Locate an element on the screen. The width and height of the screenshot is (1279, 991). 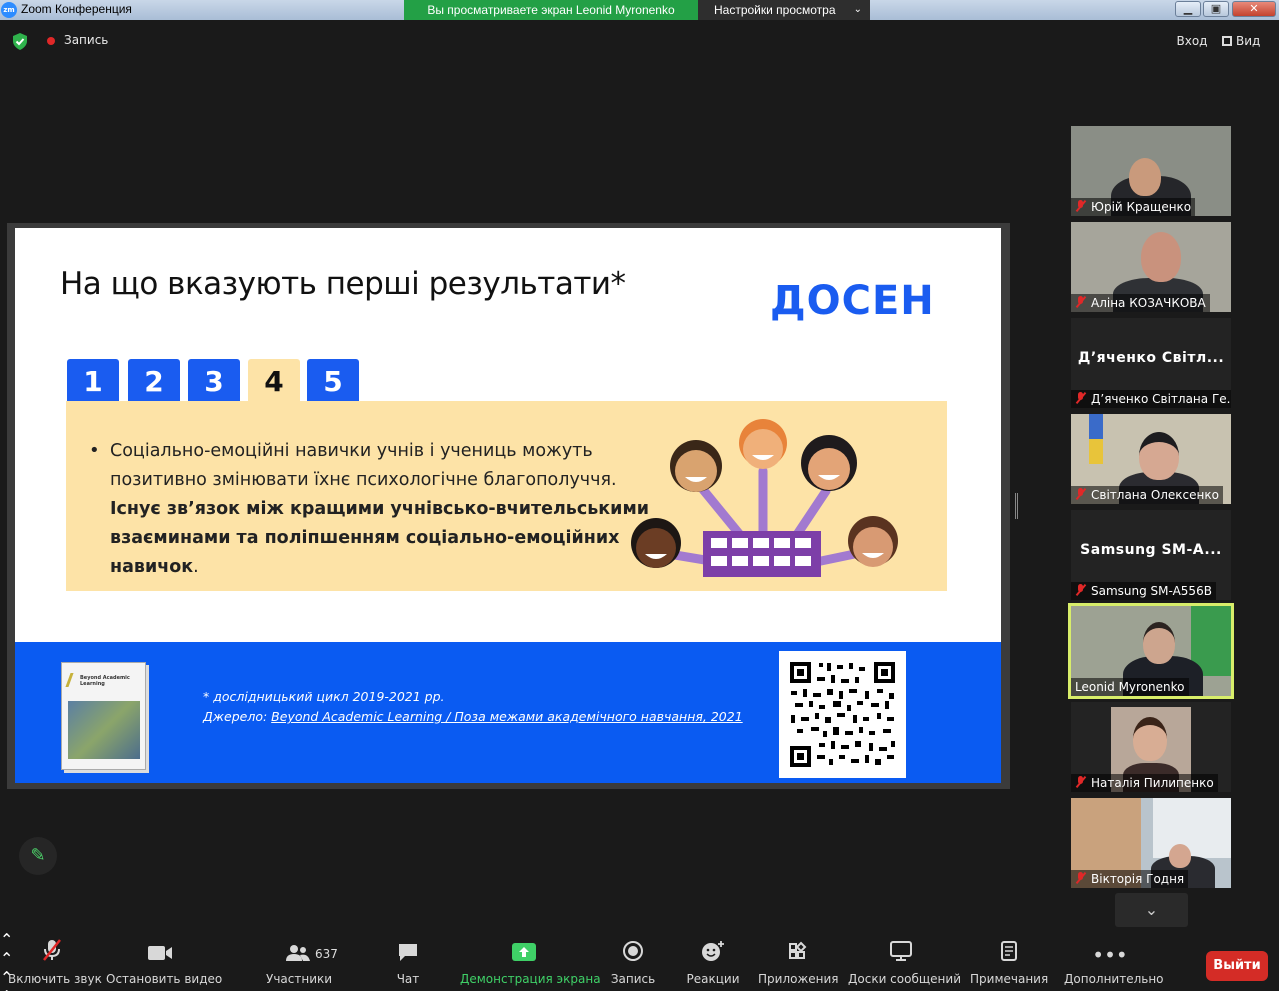
emoji-plus-icon is located at coordinates (713, 955).